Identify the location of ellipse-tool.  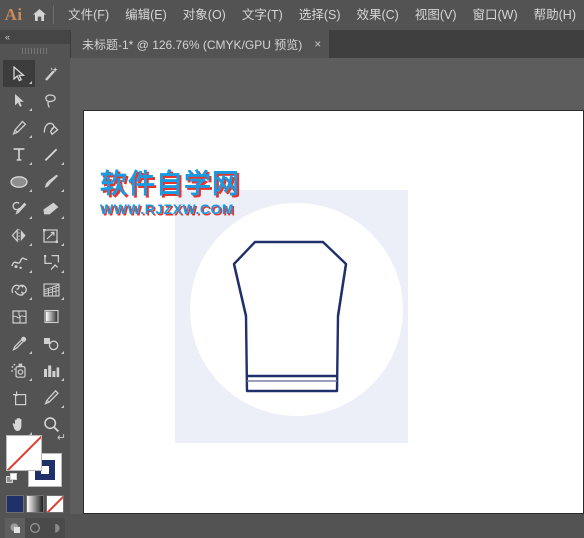
(19, 181).